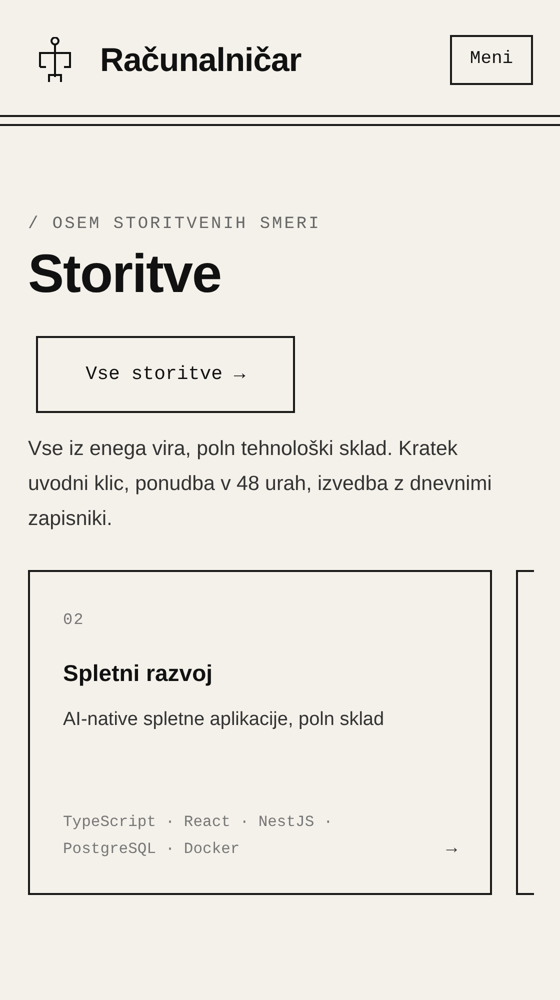 The height and width of the screenshot is (1000, 560). I want to click on card-description: AI-native spletne aplikacije, poln sklad, so click(224, 720).